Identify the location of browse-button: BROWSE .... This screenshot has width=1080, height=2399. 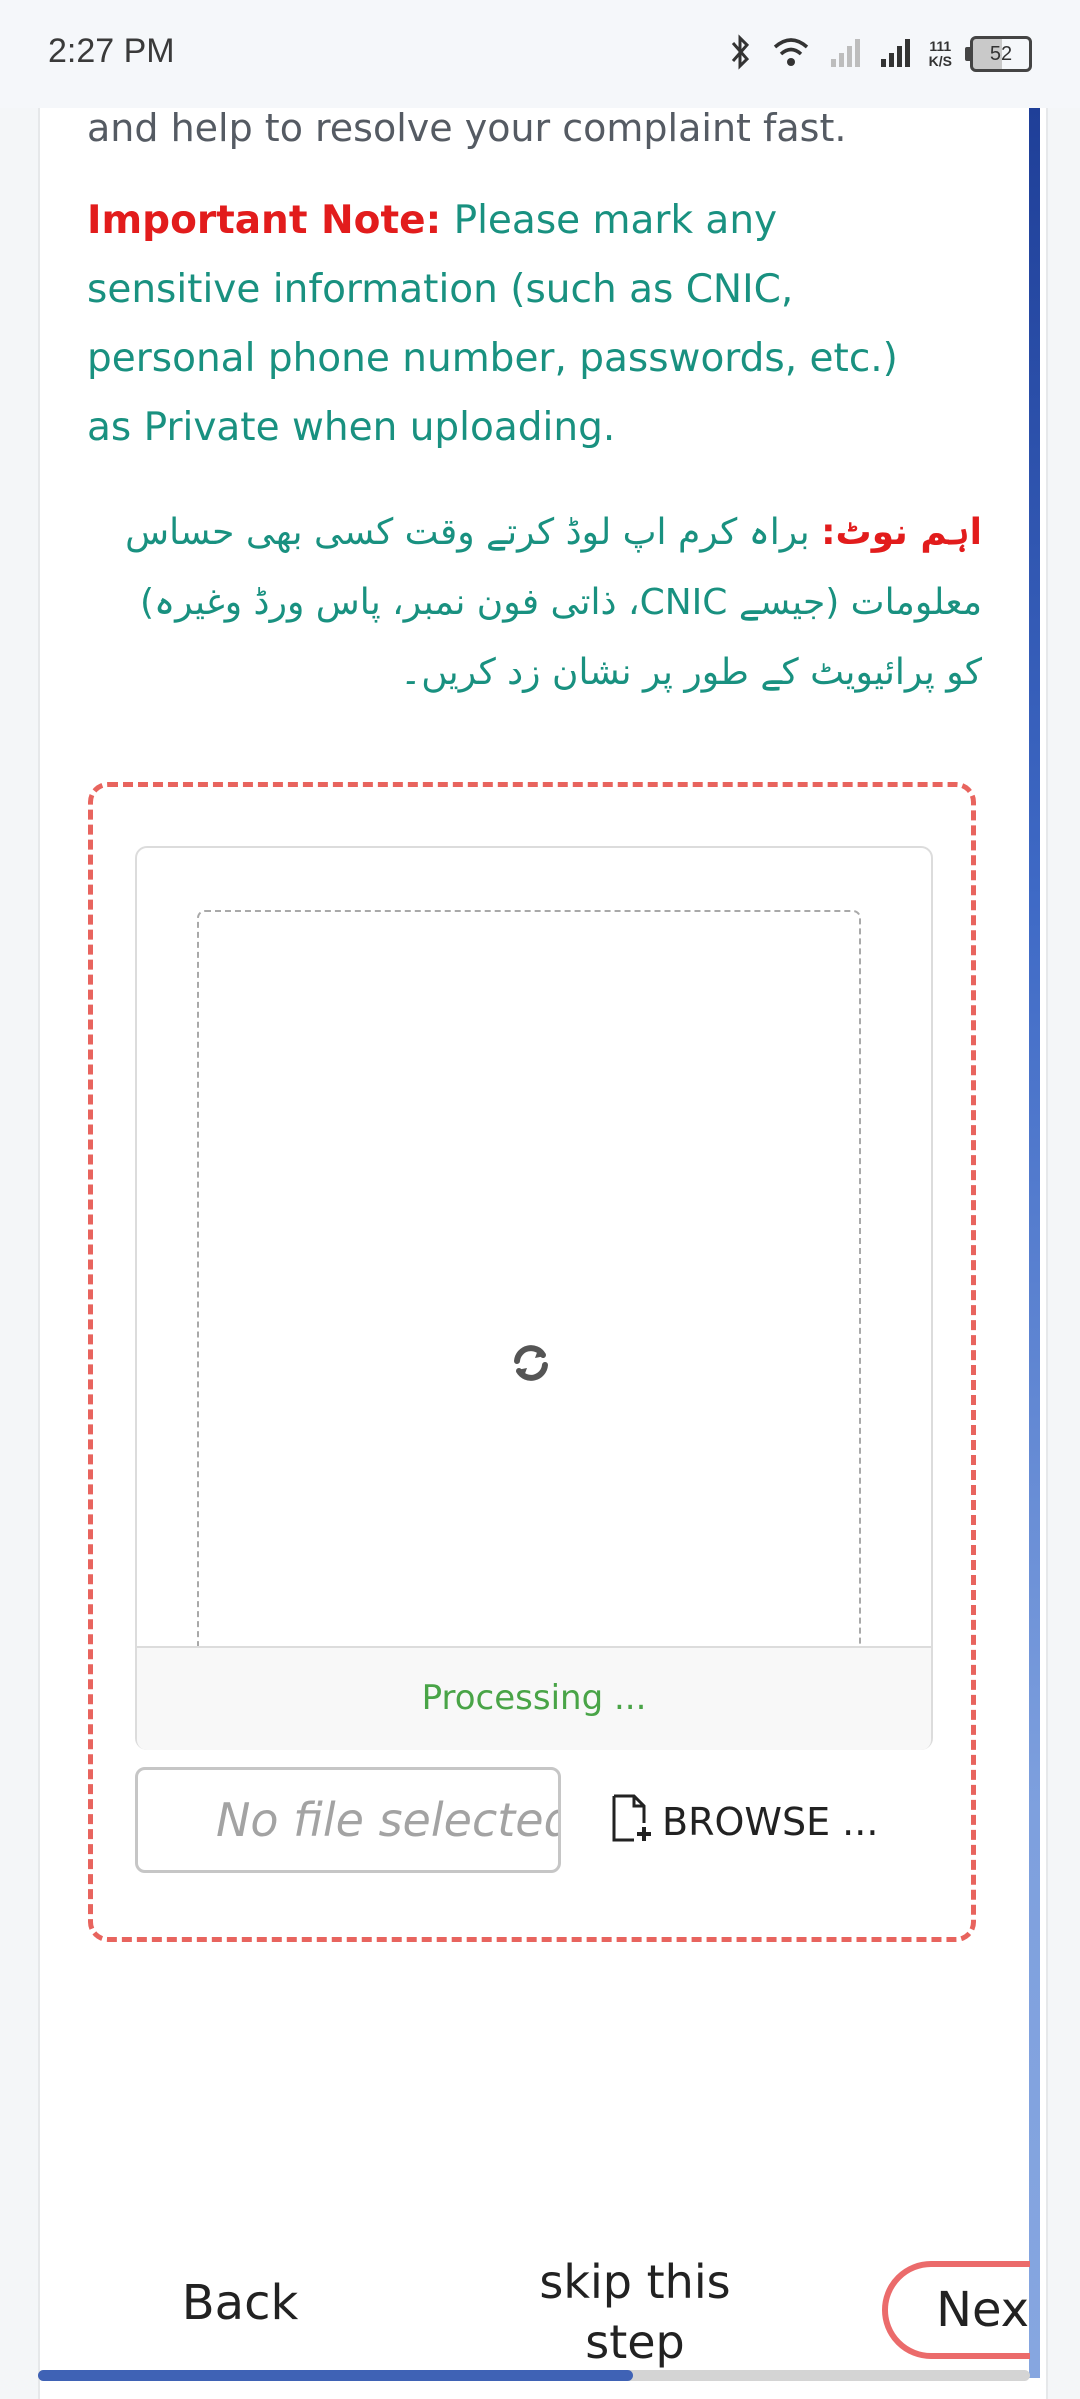
(743, 1822).